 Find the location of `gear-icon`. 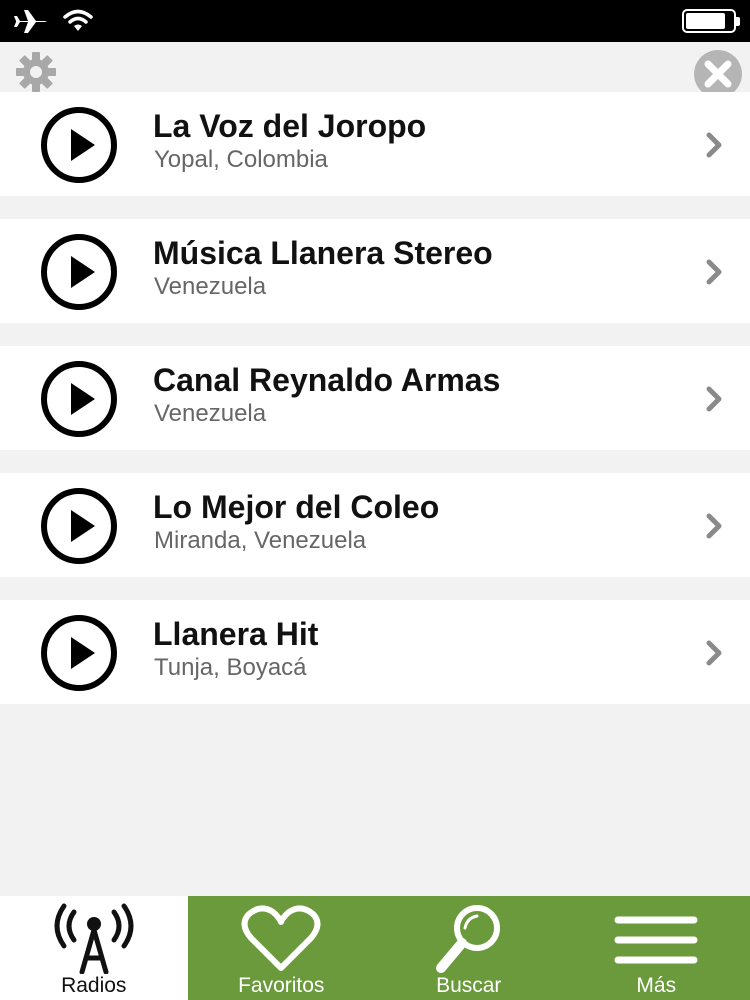

gear-icon is located at coordinates (36, 72).